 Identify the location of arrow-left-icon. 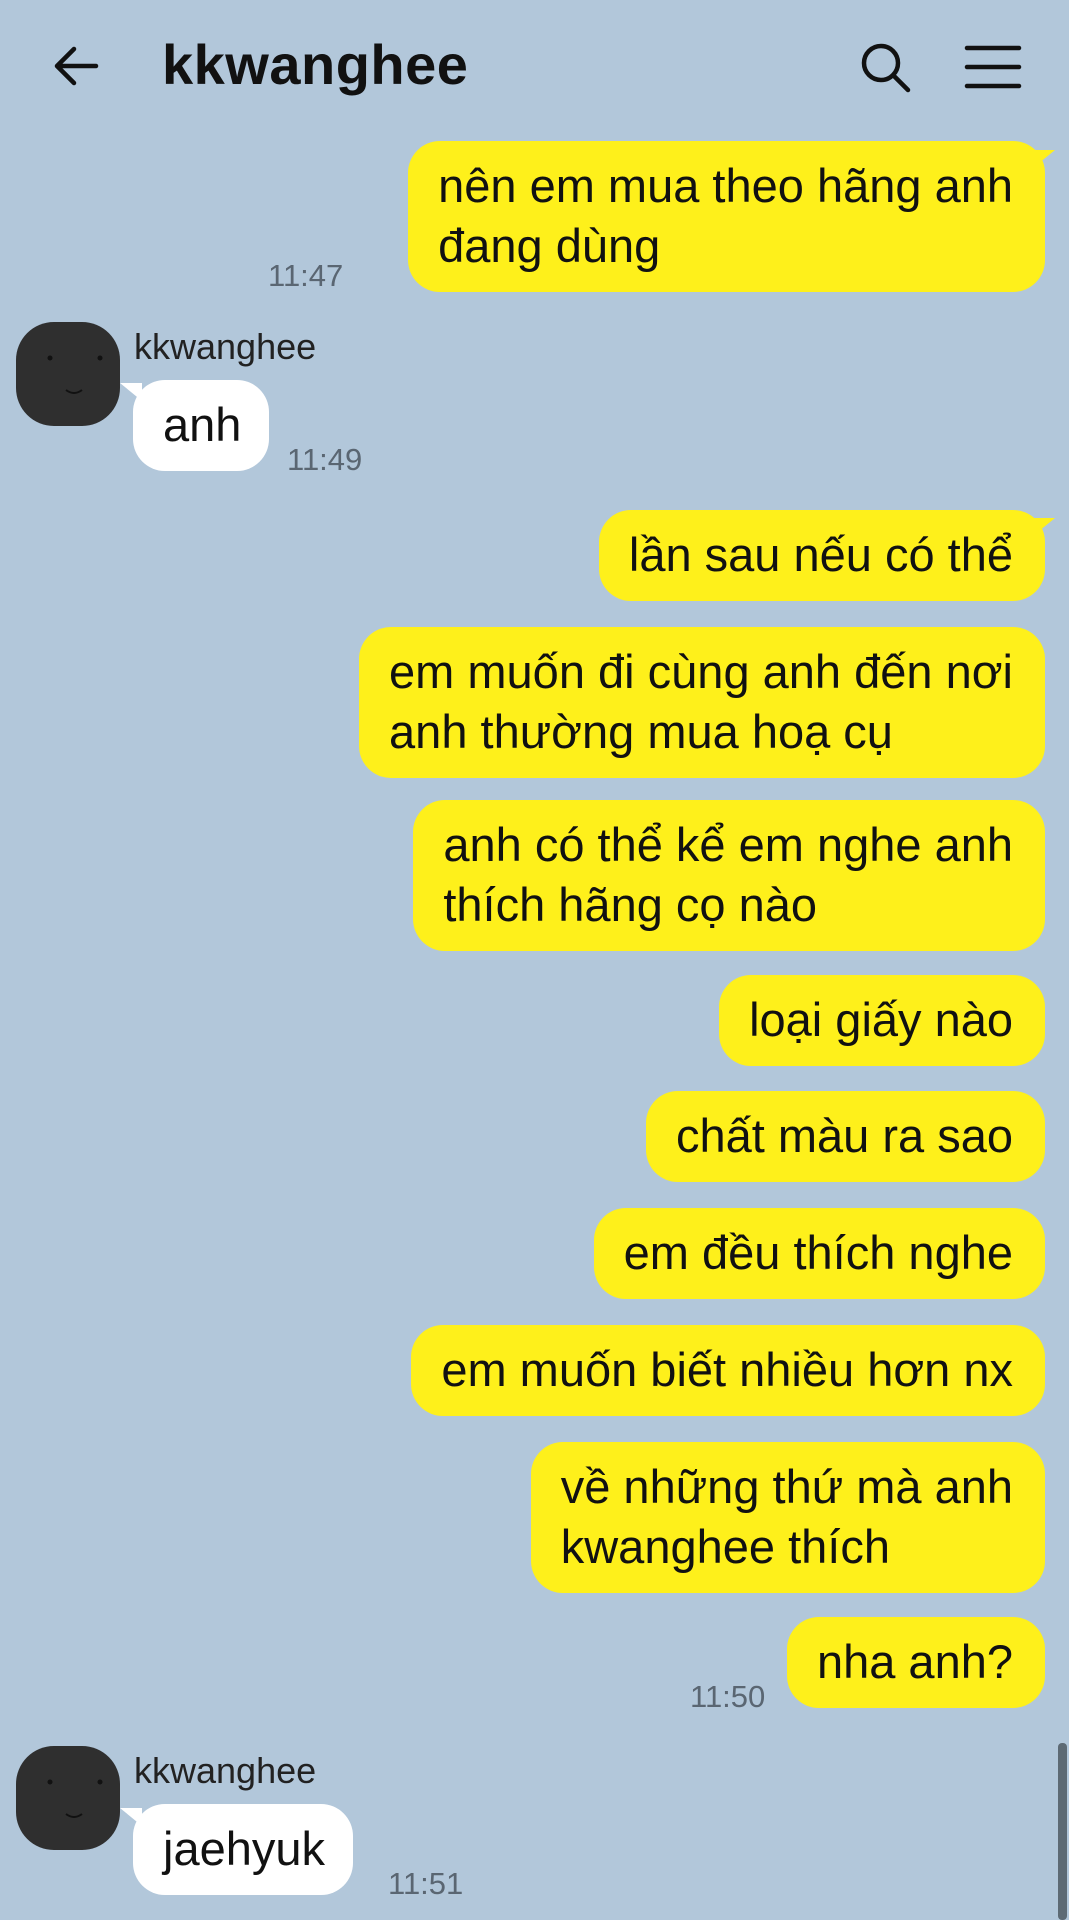
(76, 66).